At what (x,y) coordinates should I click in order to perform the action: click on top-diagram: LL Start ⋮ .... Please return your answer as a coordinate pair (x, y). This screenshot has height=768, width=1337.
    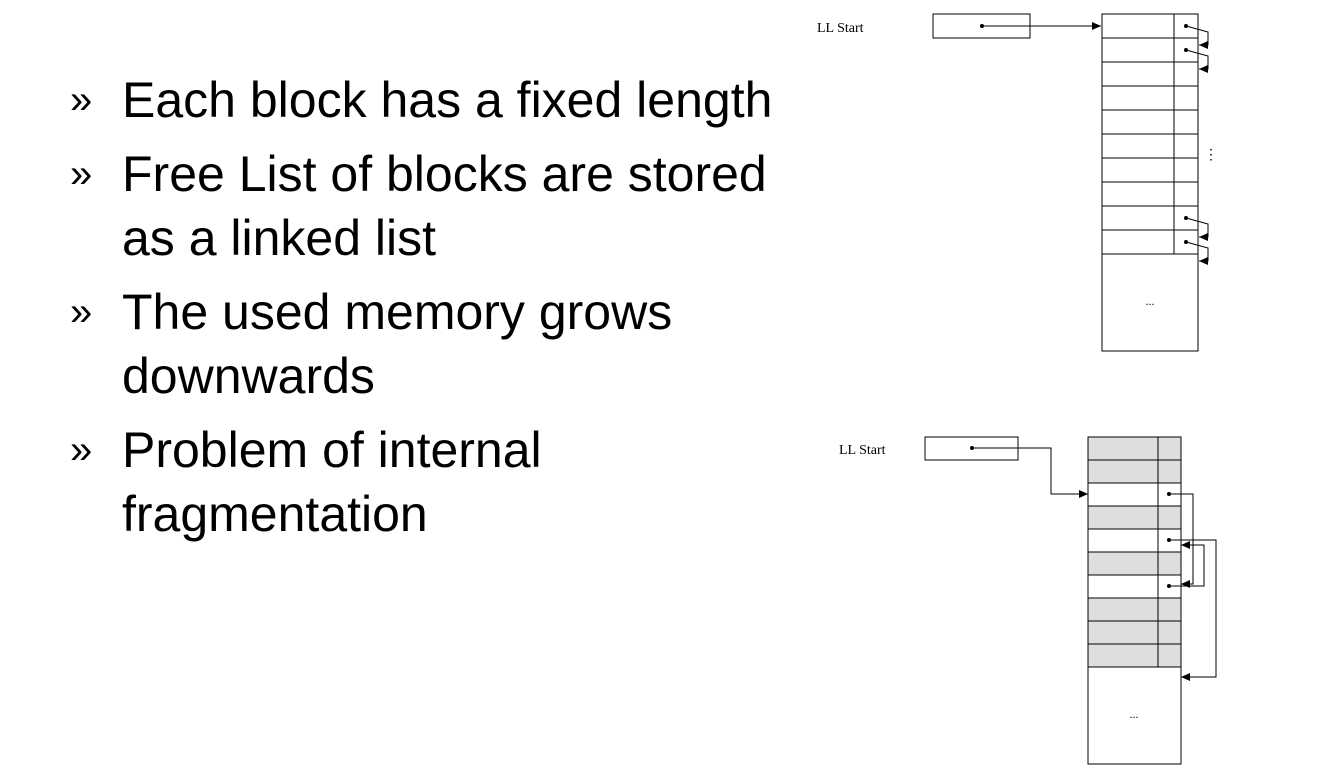
    Looking at the image, I should click on (1017, 182).